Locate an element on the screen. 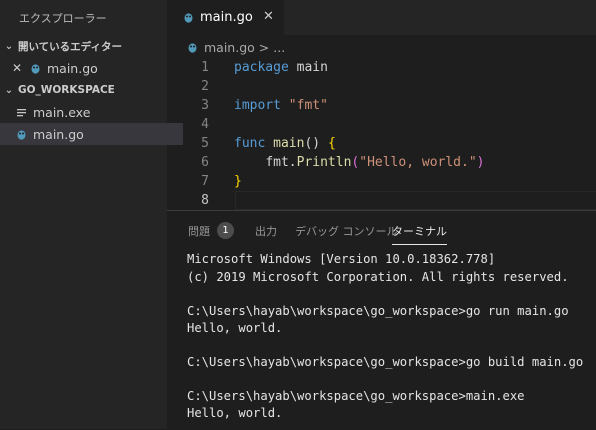 The width and height of the screenshot is (596, 430). code-line: 6 fmt.Println("Hello, world.") is located at coordinates (381, 162).